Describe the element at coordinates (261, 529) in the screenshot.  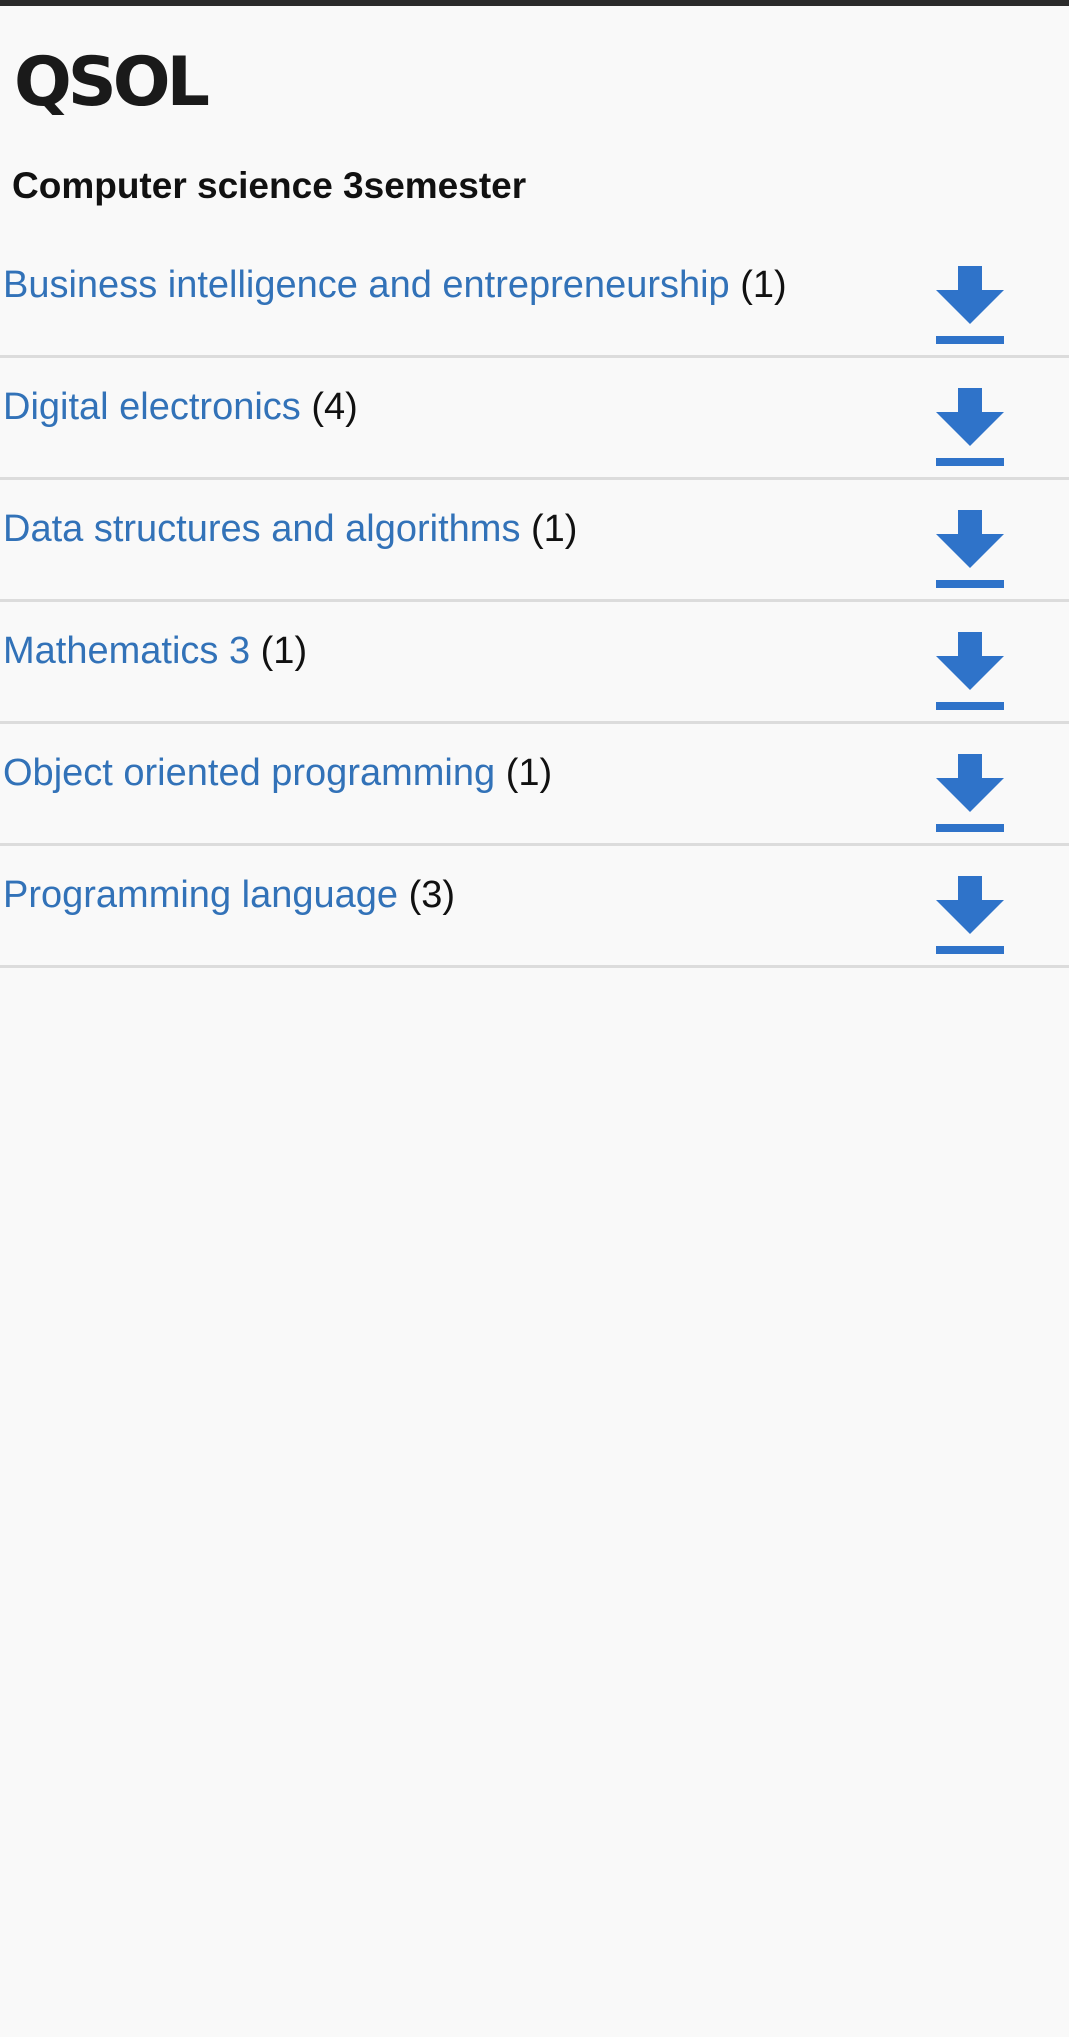
I see `subject-link: Data structures and algorithms` at that location.